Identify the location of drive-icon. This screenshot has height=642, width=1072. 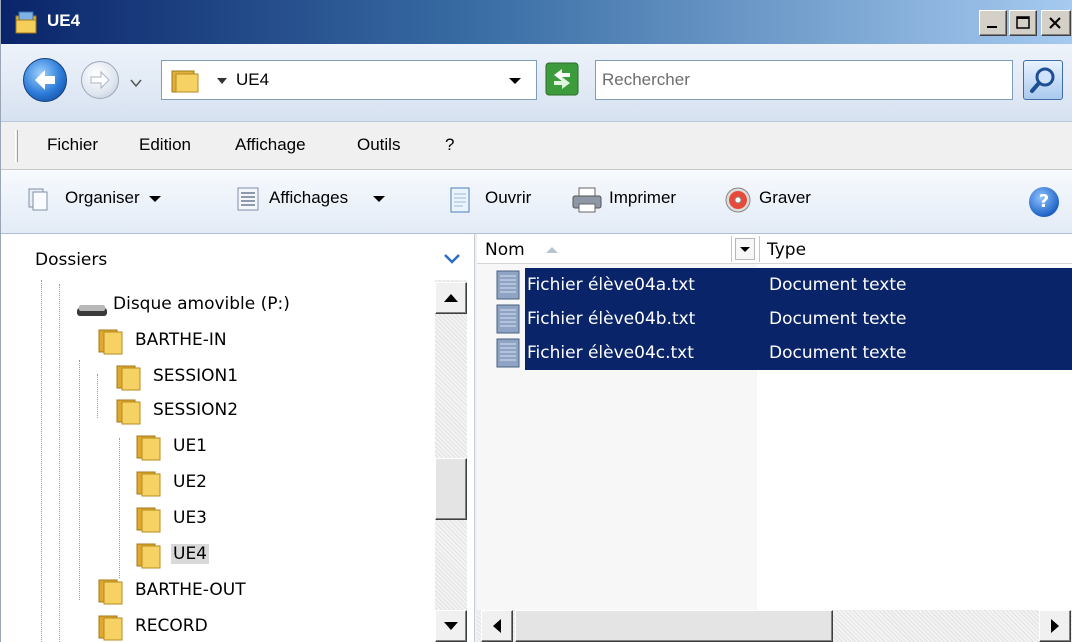
(92, 310).